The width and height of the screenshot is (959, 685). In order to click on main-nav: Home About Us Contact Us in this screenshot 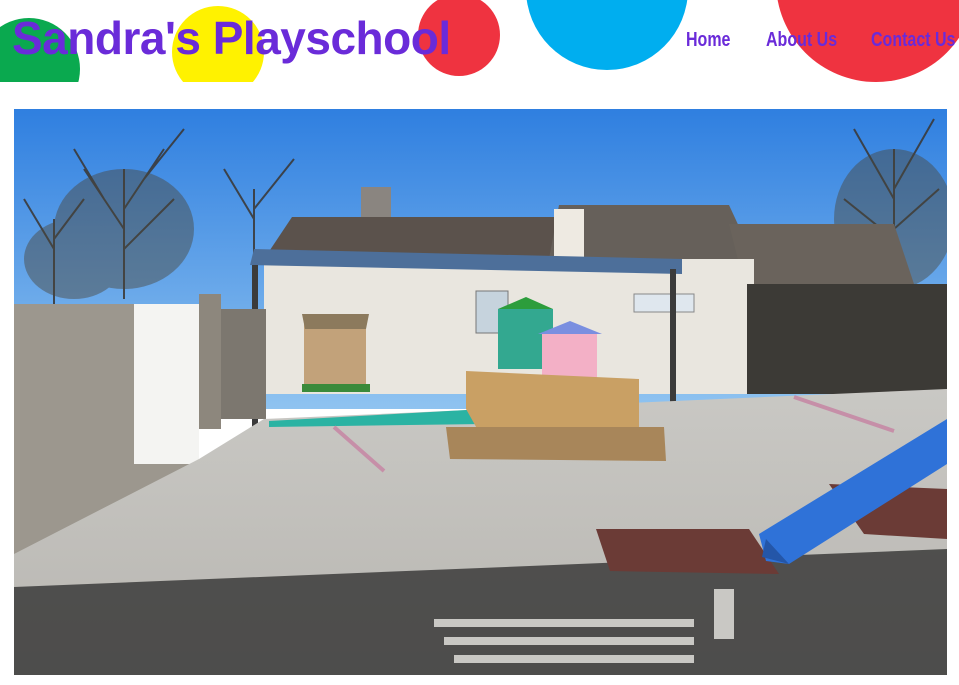, I will do `click(479, 40)`.